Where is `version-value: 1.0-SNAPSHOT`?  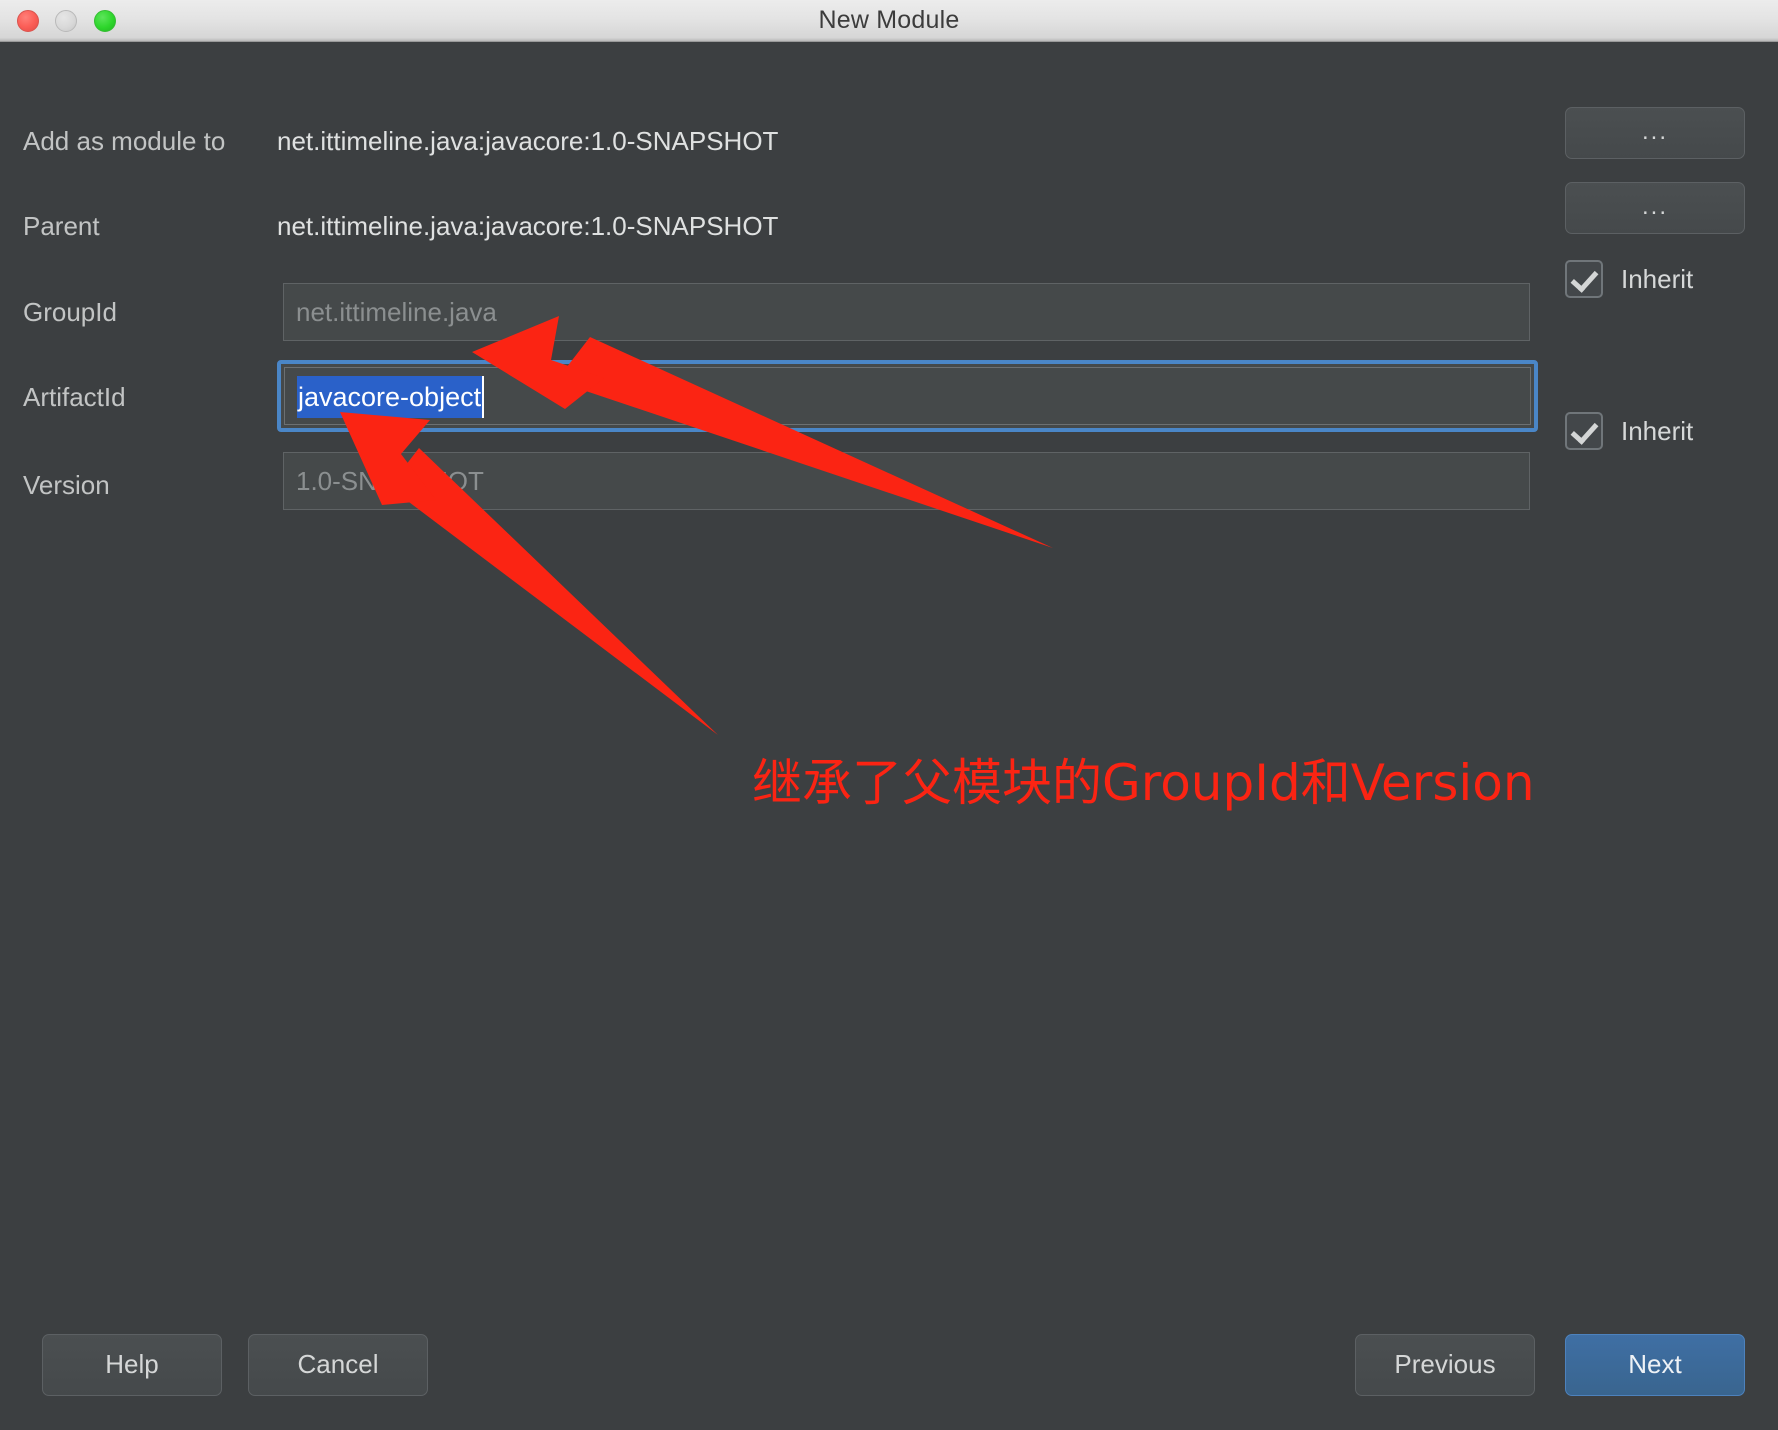
version-value: 1.0-SNAPSHOT is located at coordinates (390, 481).